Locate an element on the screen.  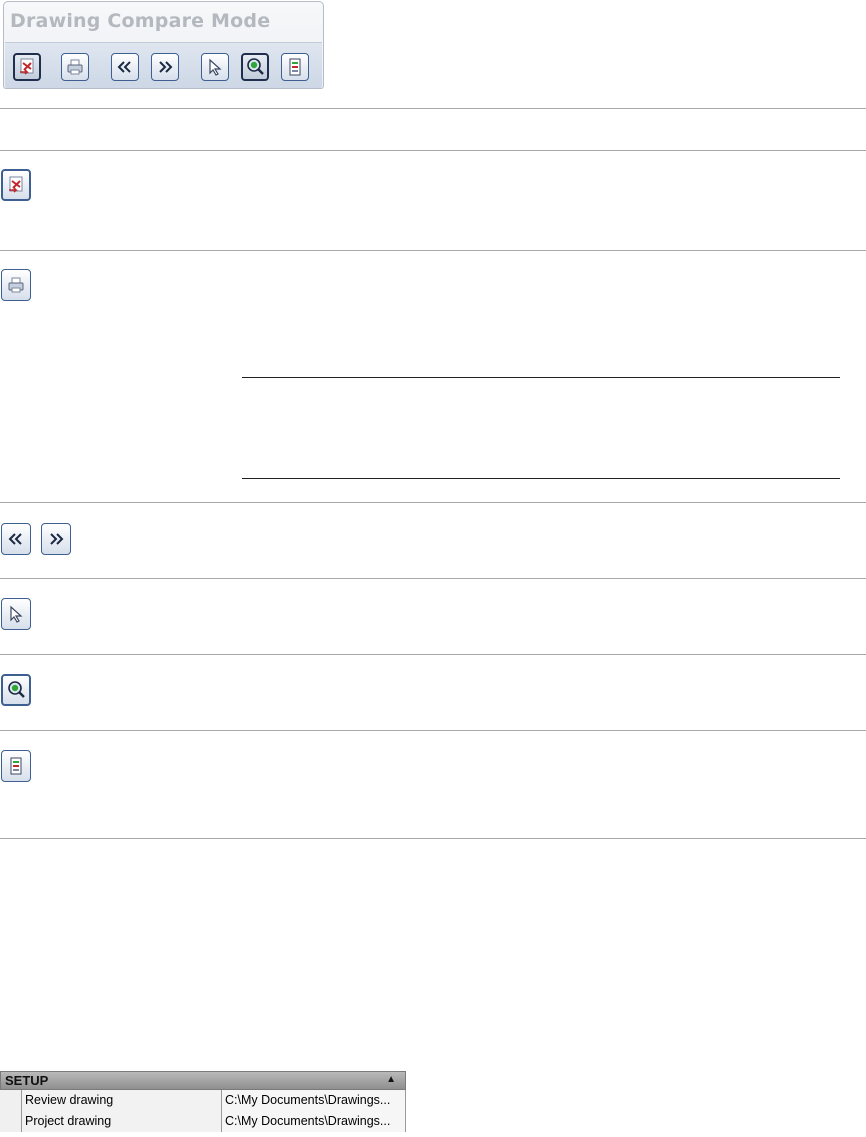
toolbar-title: Drawing Compare Mode is located at coordinates (140, 21).